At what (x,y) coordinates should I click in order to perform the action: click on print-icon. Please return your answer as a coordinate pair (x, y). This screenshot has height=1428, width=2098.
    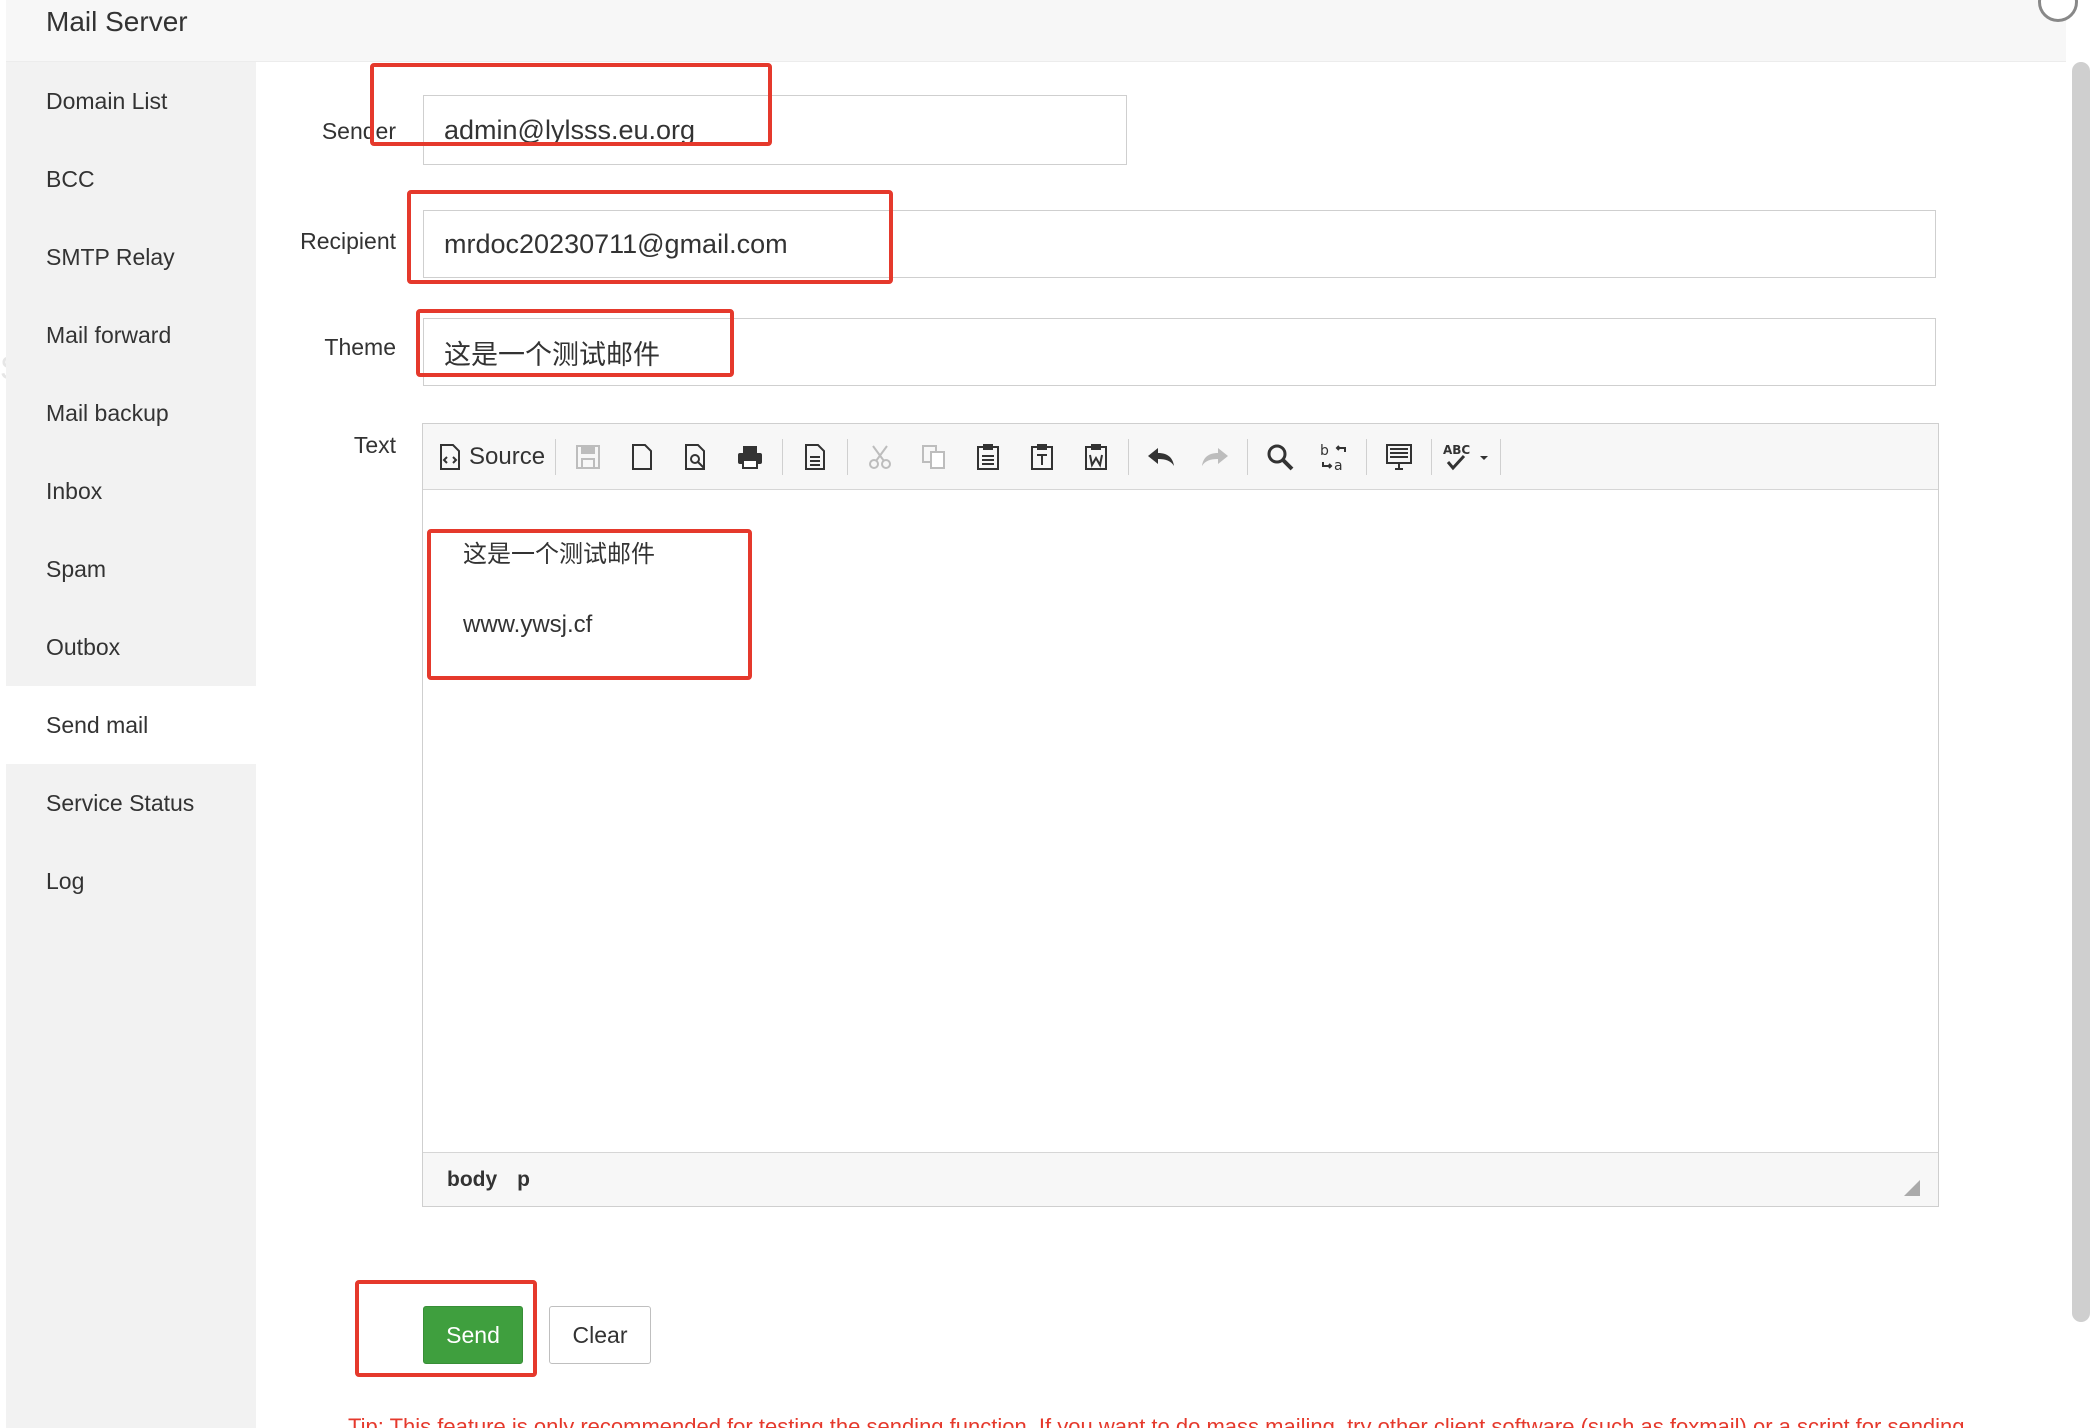
    Looking at the image, I should click on (750, 457).